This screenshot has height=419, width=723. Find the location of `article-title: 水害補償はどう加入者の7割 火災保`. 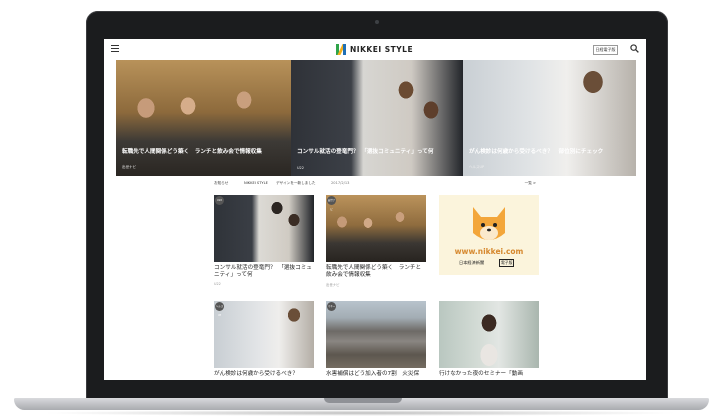

article-title: 水害補償はどう加入者の7割 火災保 is located at coordinates (373, 374).